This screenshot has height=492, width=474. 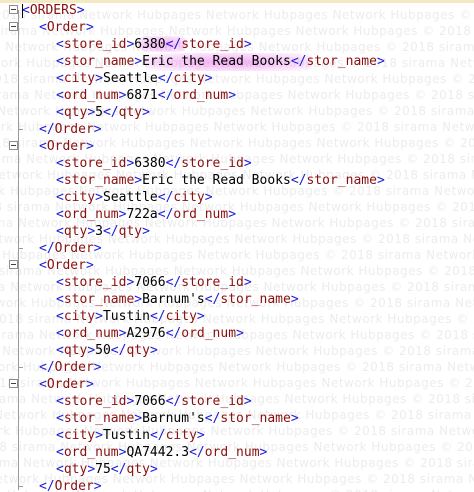 What do you see at coordinates (237, 350) in the screenshot?
I see `field-line-qty: <qty>50</qty>` at bounding box center [237, 350].